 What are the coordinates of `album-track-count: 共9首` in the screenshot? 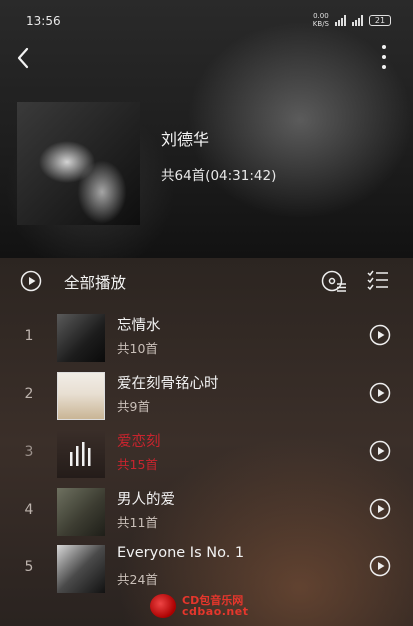 It's located at (133, 406).